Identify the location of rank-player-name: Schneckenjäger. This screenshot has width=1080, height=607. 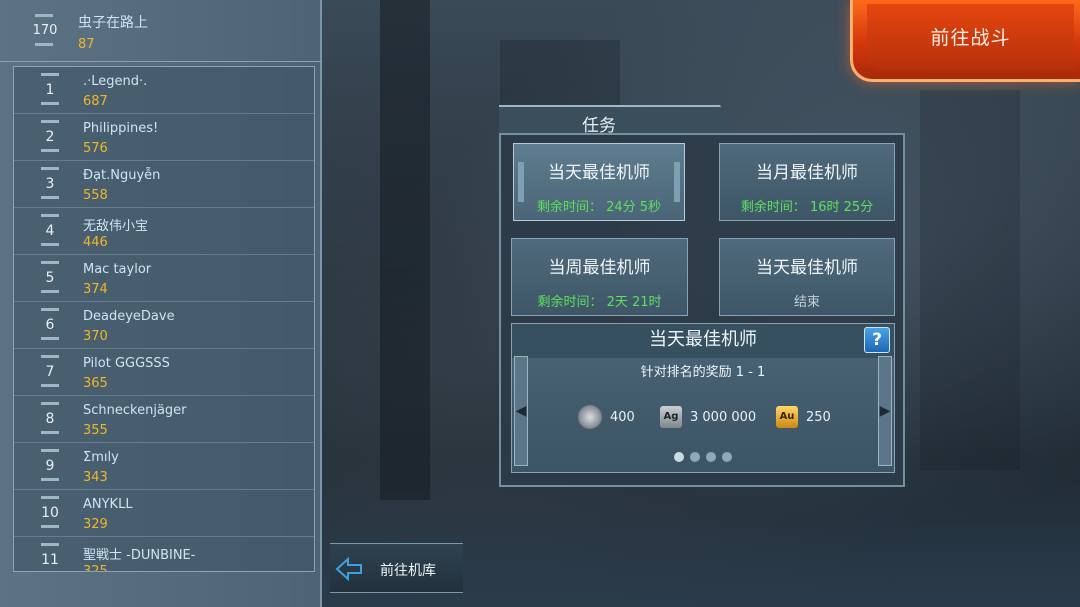
(135, 410).